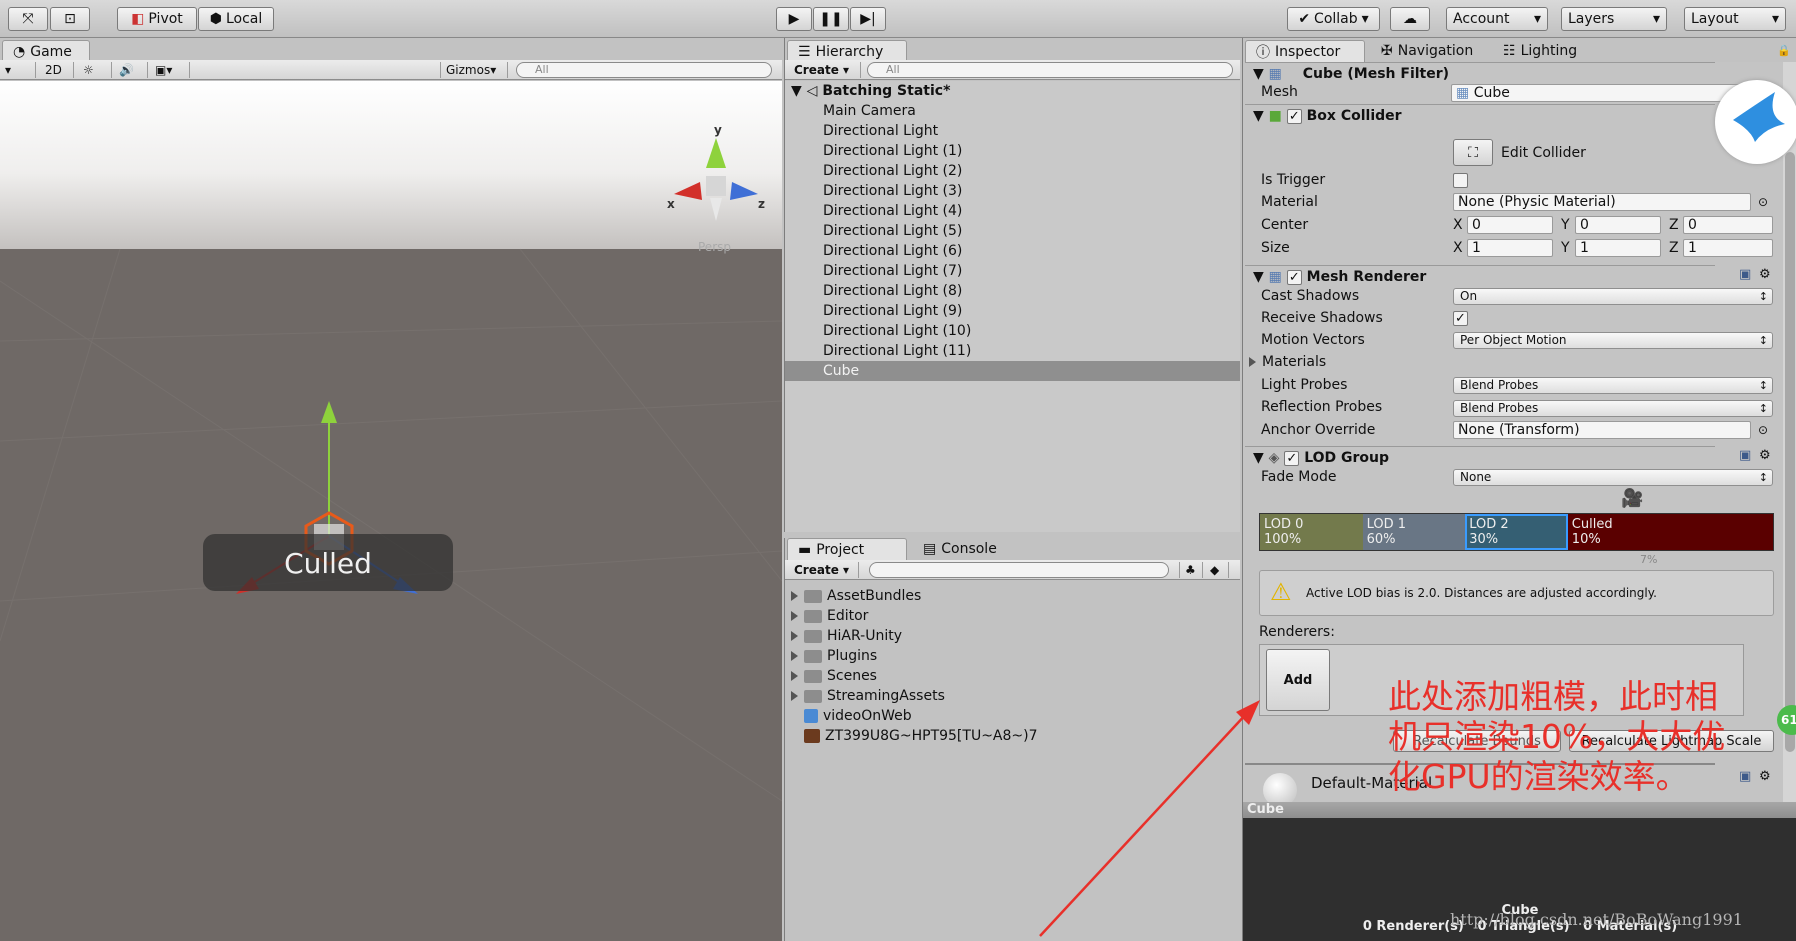  What do you see at coordinates (1557, 736) in the screenshot?
I see `annotation-text: 此处添加粗模，此时相 机只渲染10%，大大优 化GPU的渲染效率。` at bounding box center [1557, 736].